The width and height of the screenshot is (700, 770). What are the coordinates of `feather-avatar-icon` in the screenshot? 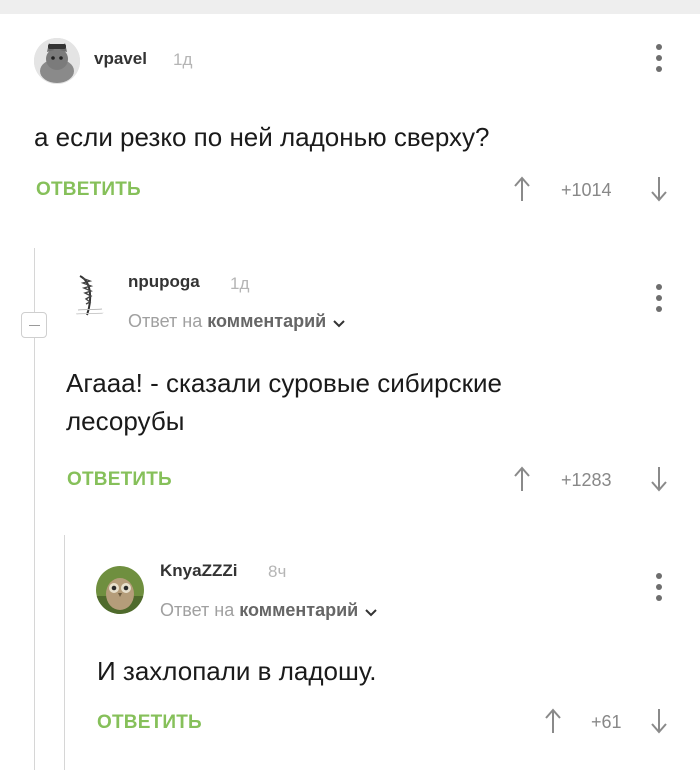 It's located at (89, 295).